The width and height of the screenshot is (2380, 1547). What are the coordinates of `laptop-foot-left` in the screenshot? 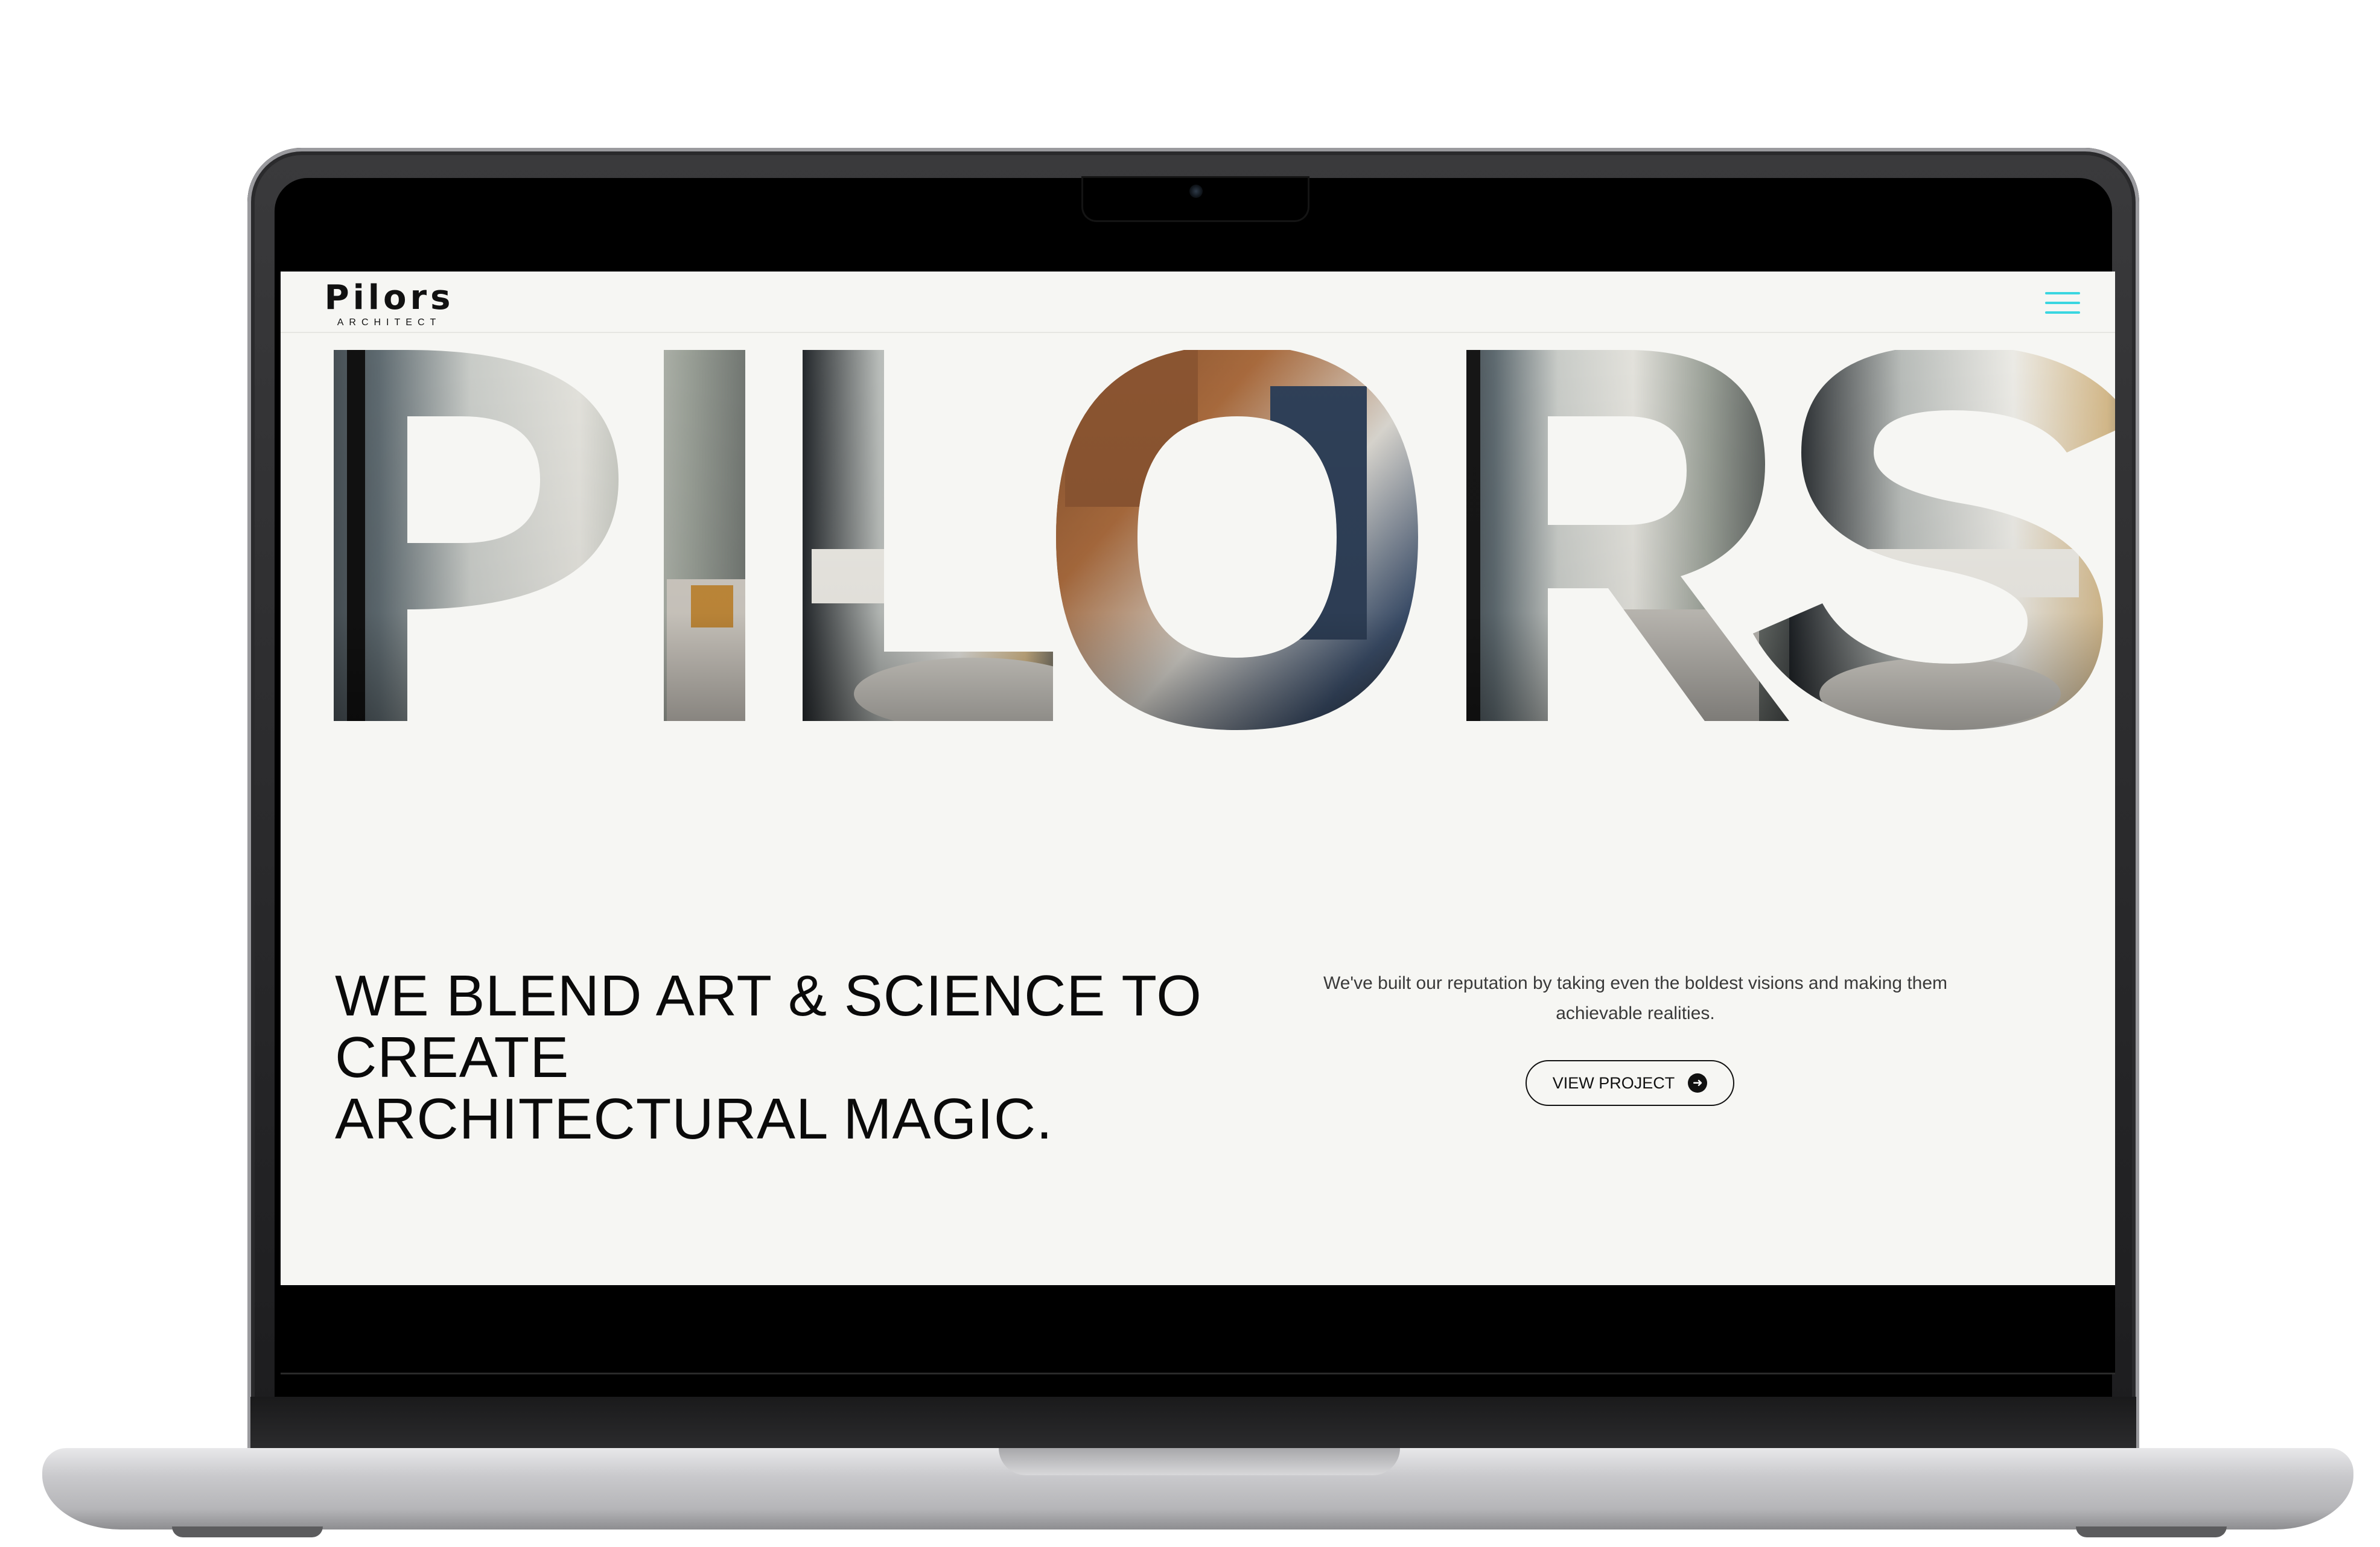 It's located at (247, 1532).